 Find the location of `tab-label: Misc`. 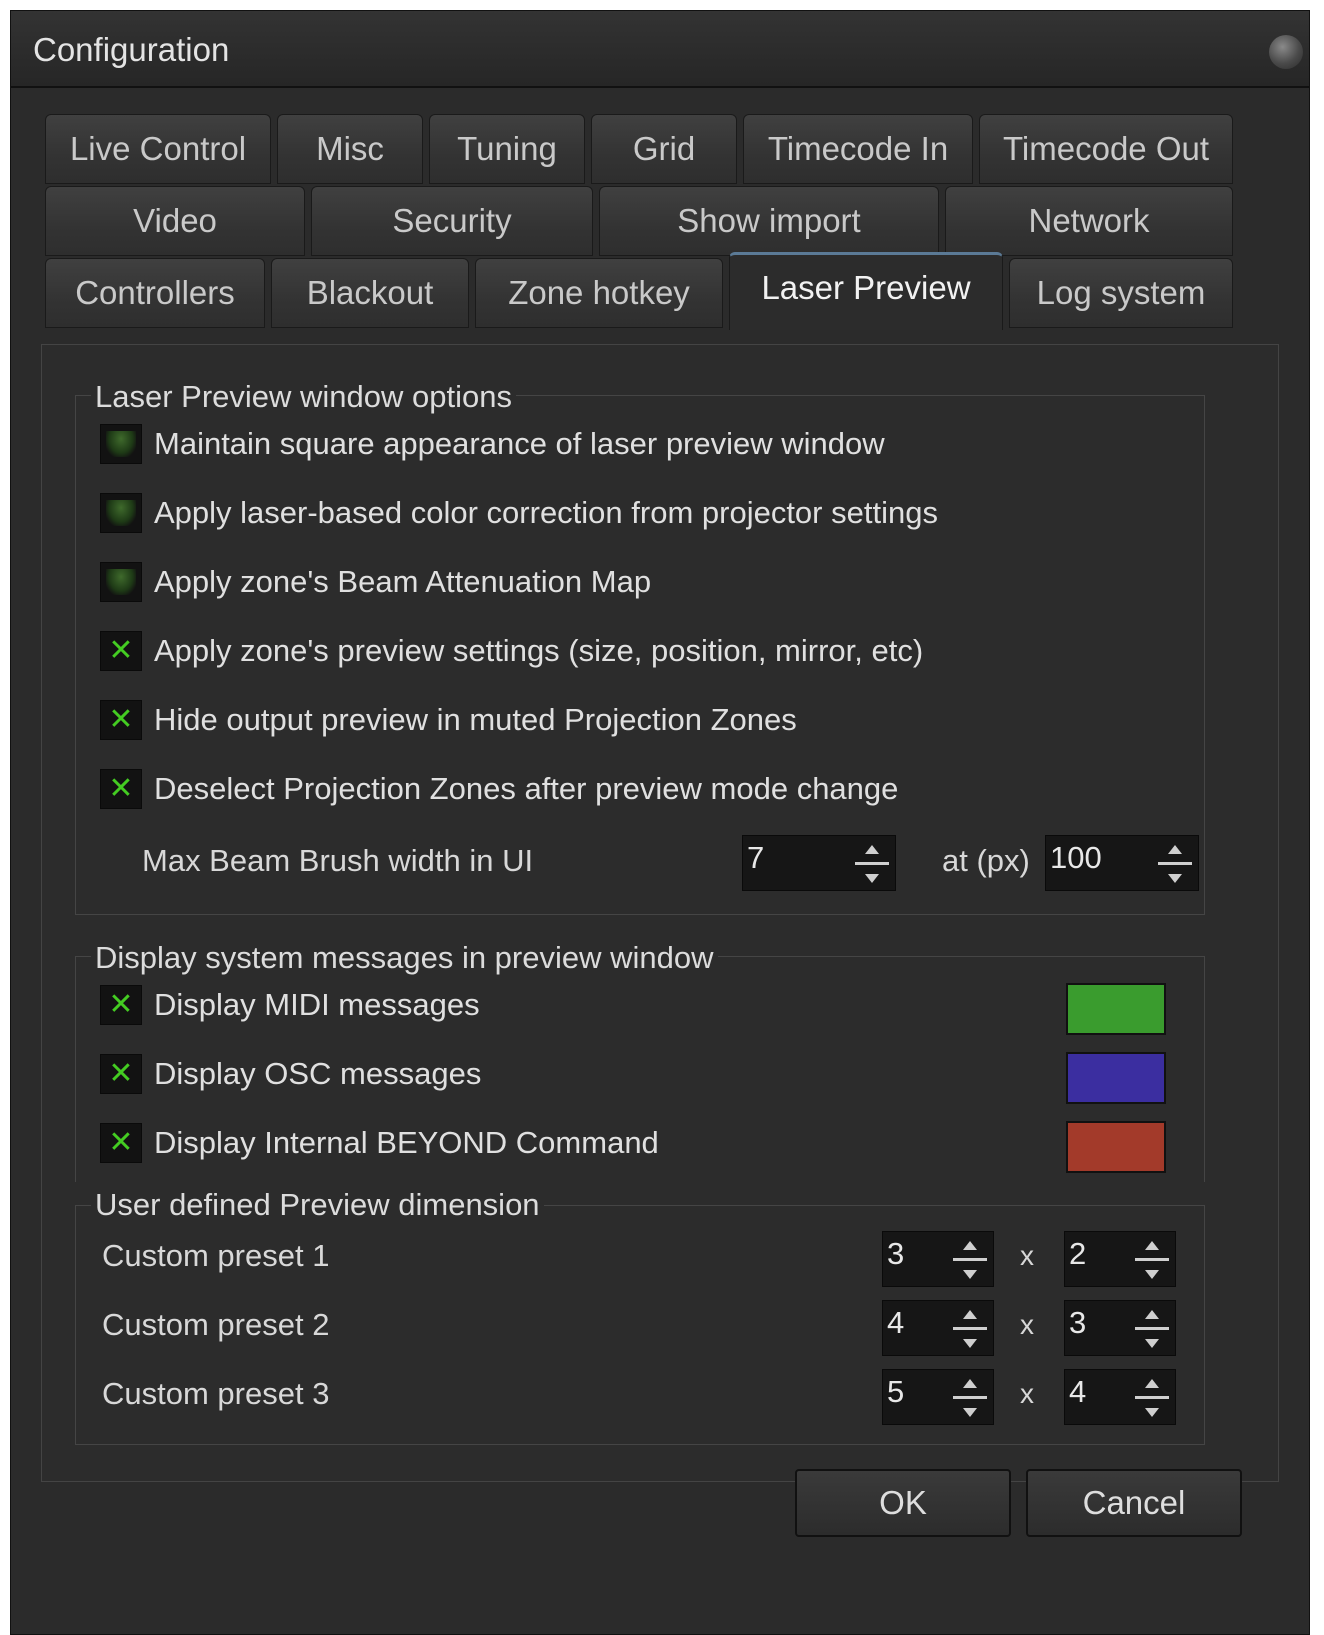

tab-label: Misc is located at coordinates (350, 148).